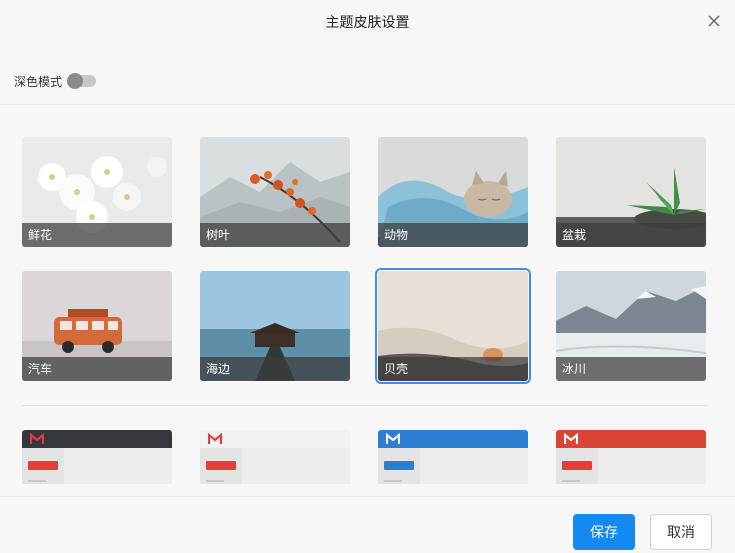 This screenshot has height=553, width=735. I want to click on theme-label: 海边, so click(275, 369).